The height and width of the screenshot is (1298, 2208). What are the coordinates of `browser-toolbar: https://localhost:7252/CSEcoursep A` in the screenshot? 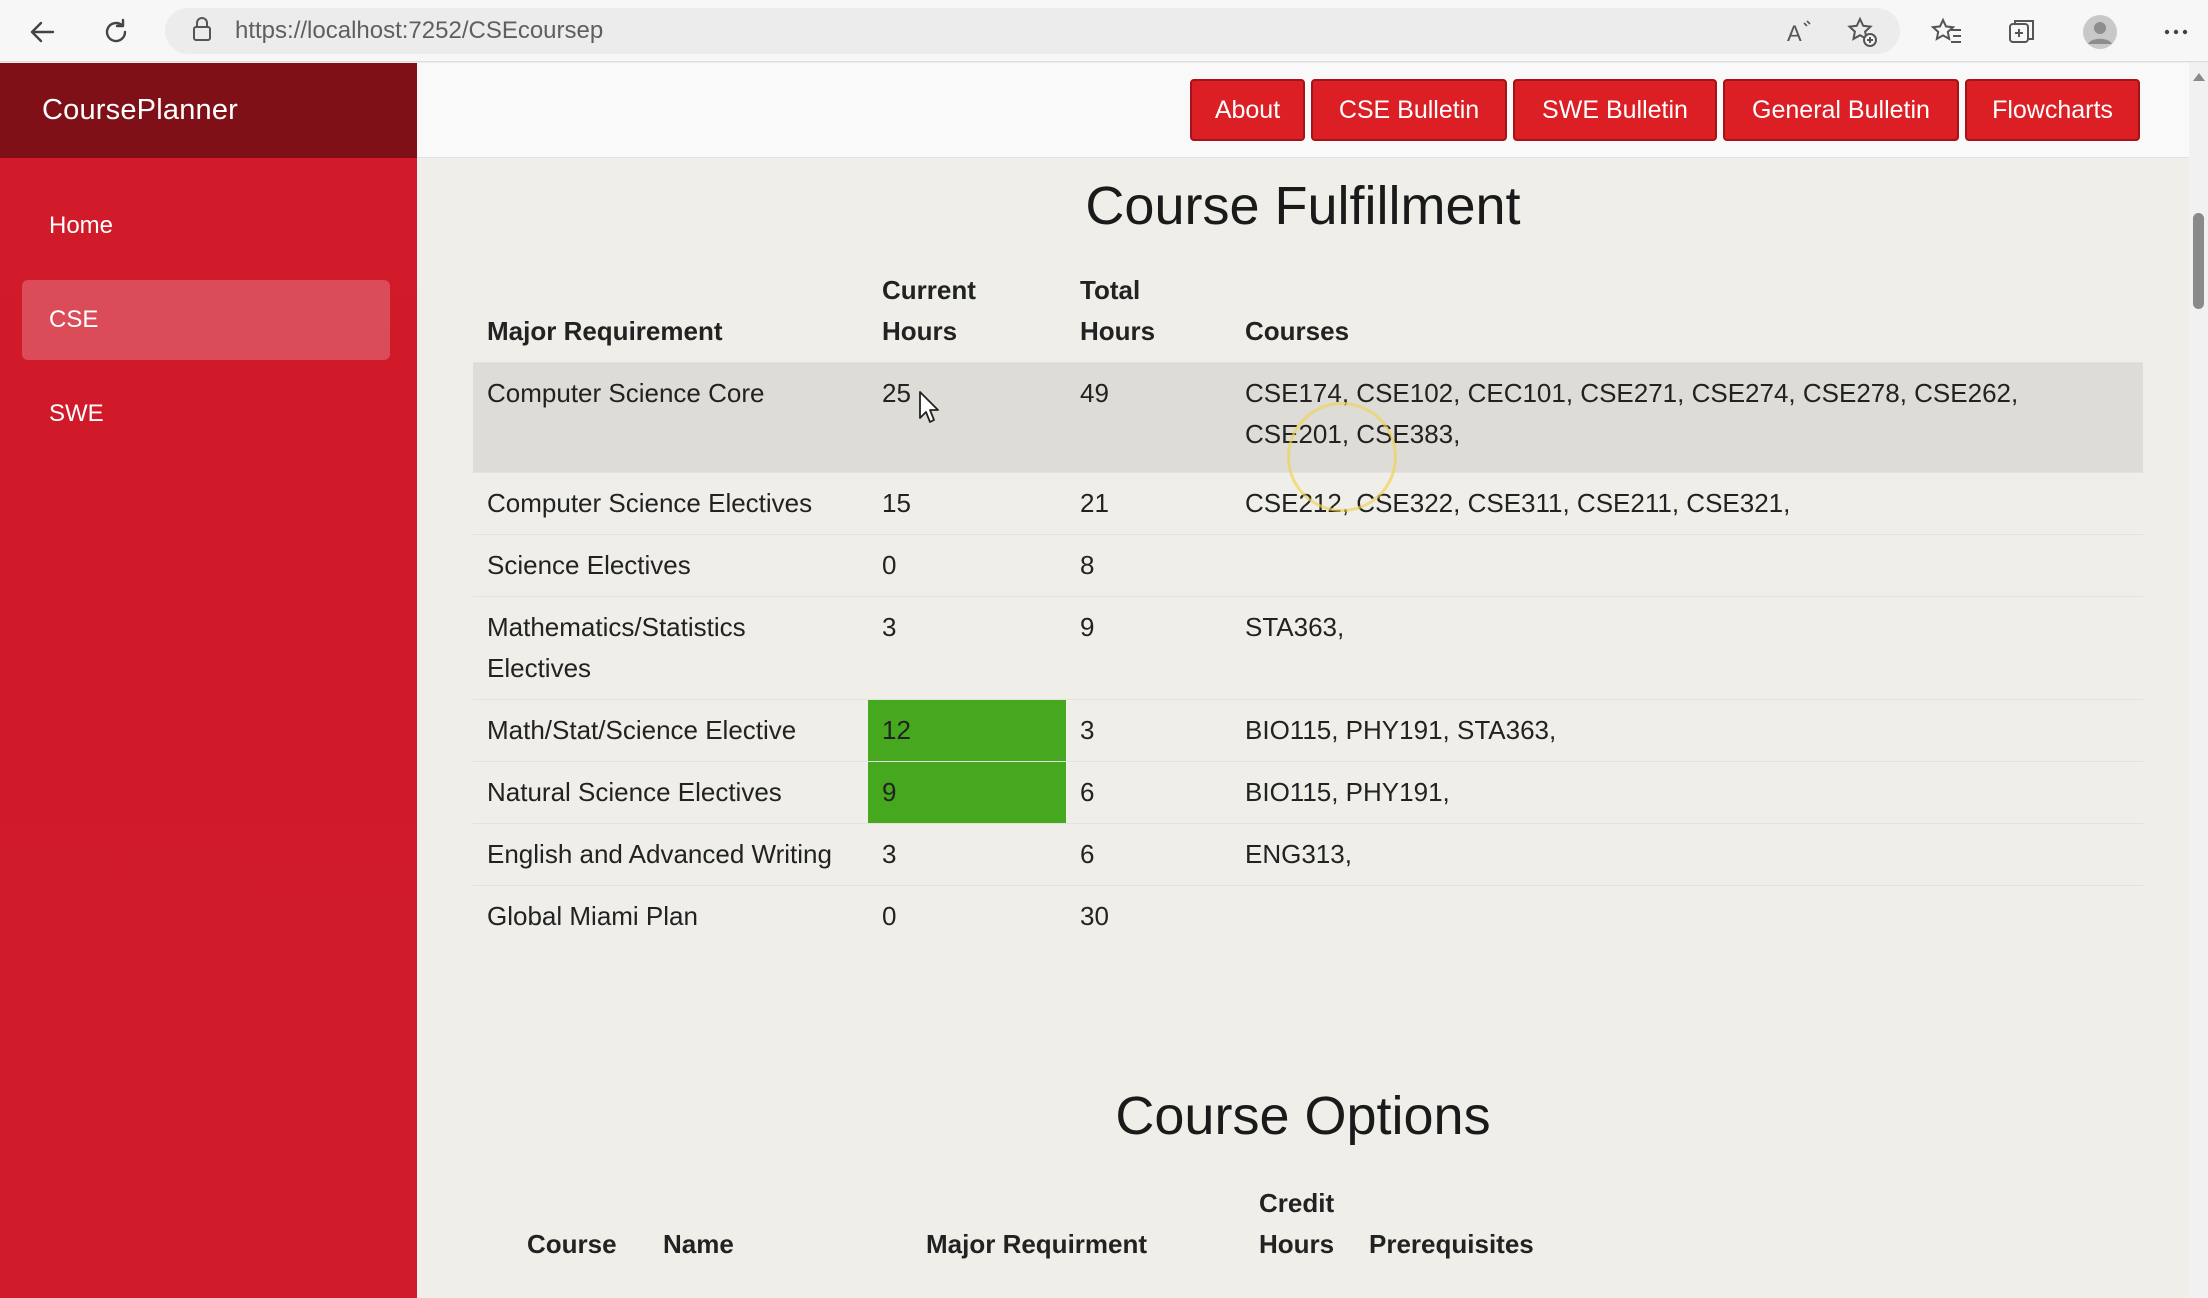 It's located at (1104, 31).